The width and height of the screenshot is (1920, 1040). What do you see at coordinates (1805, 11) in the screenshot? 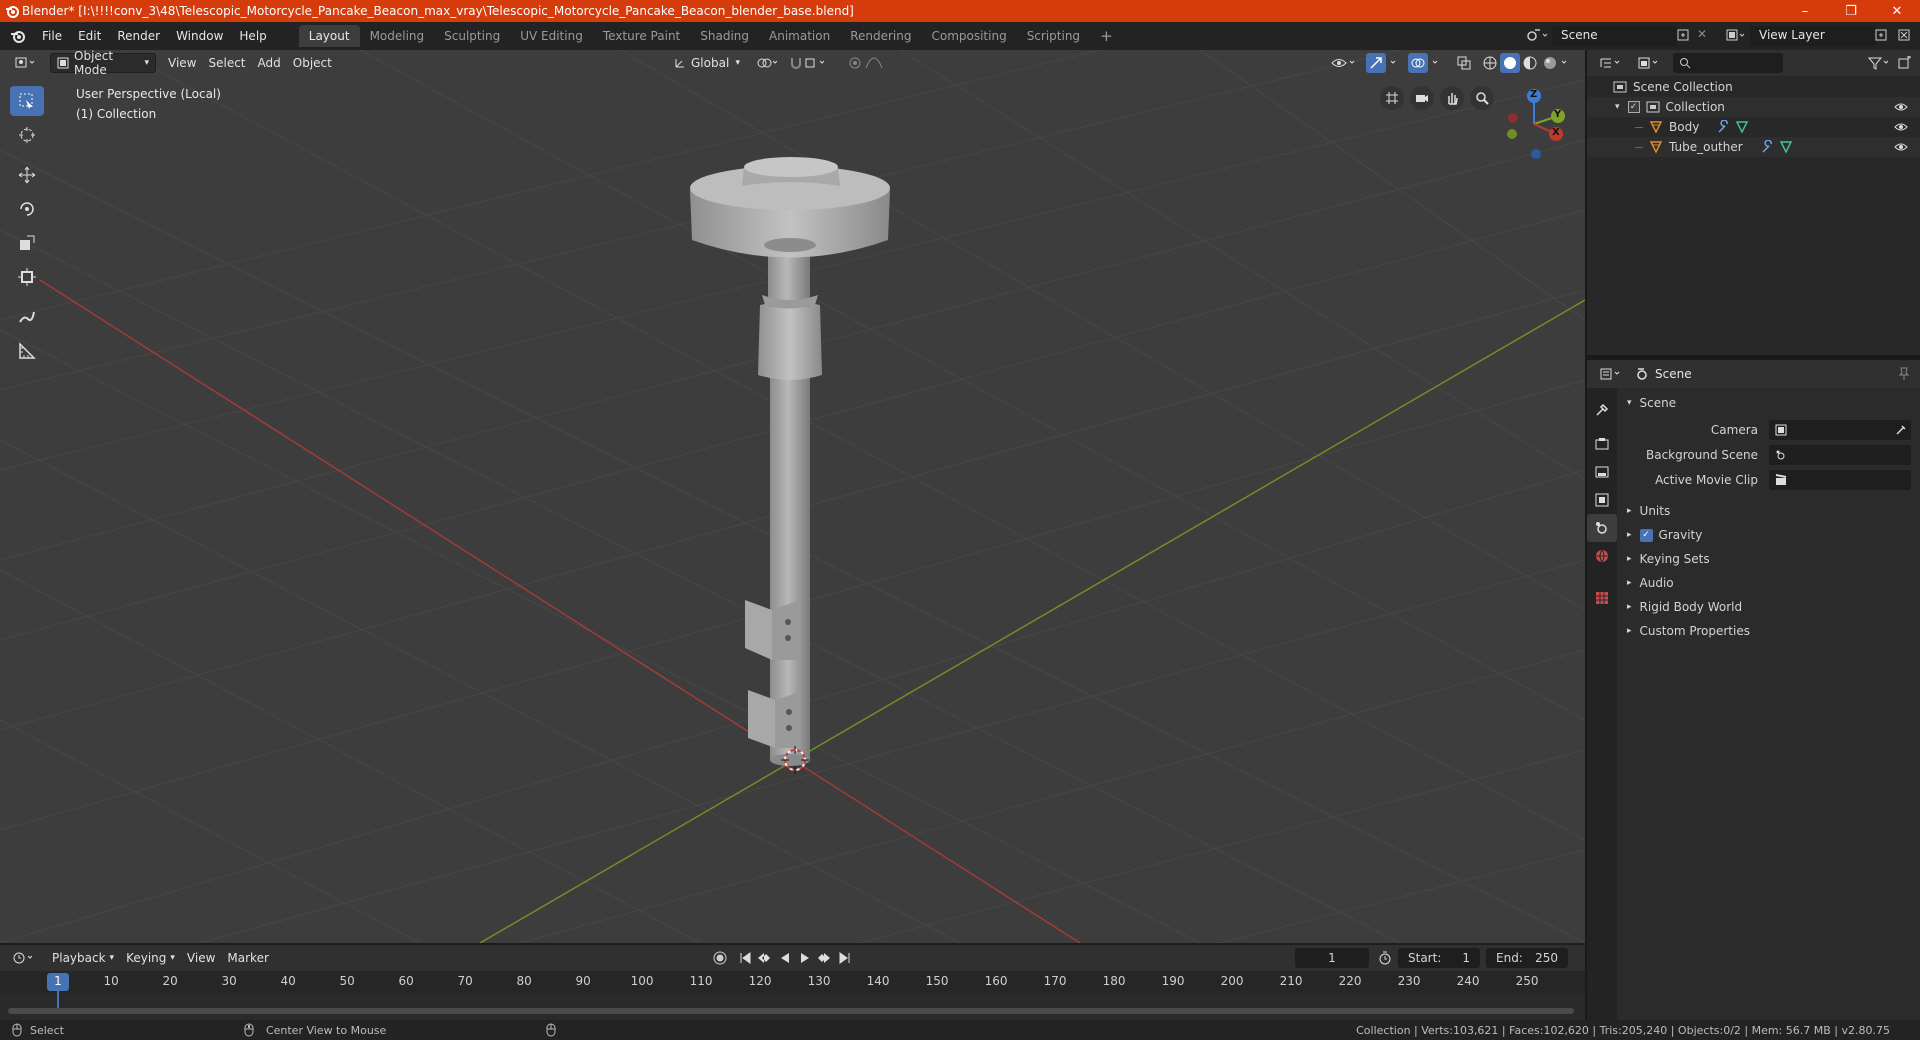
I see `minimize-button: –` at bounding box center [1805, 11].